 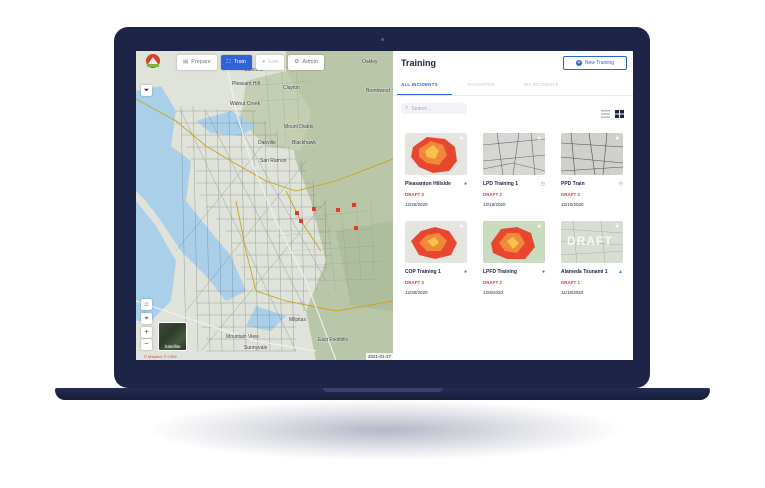 I want to click on gear-icon: ⚙, so click(x=297, y=62).